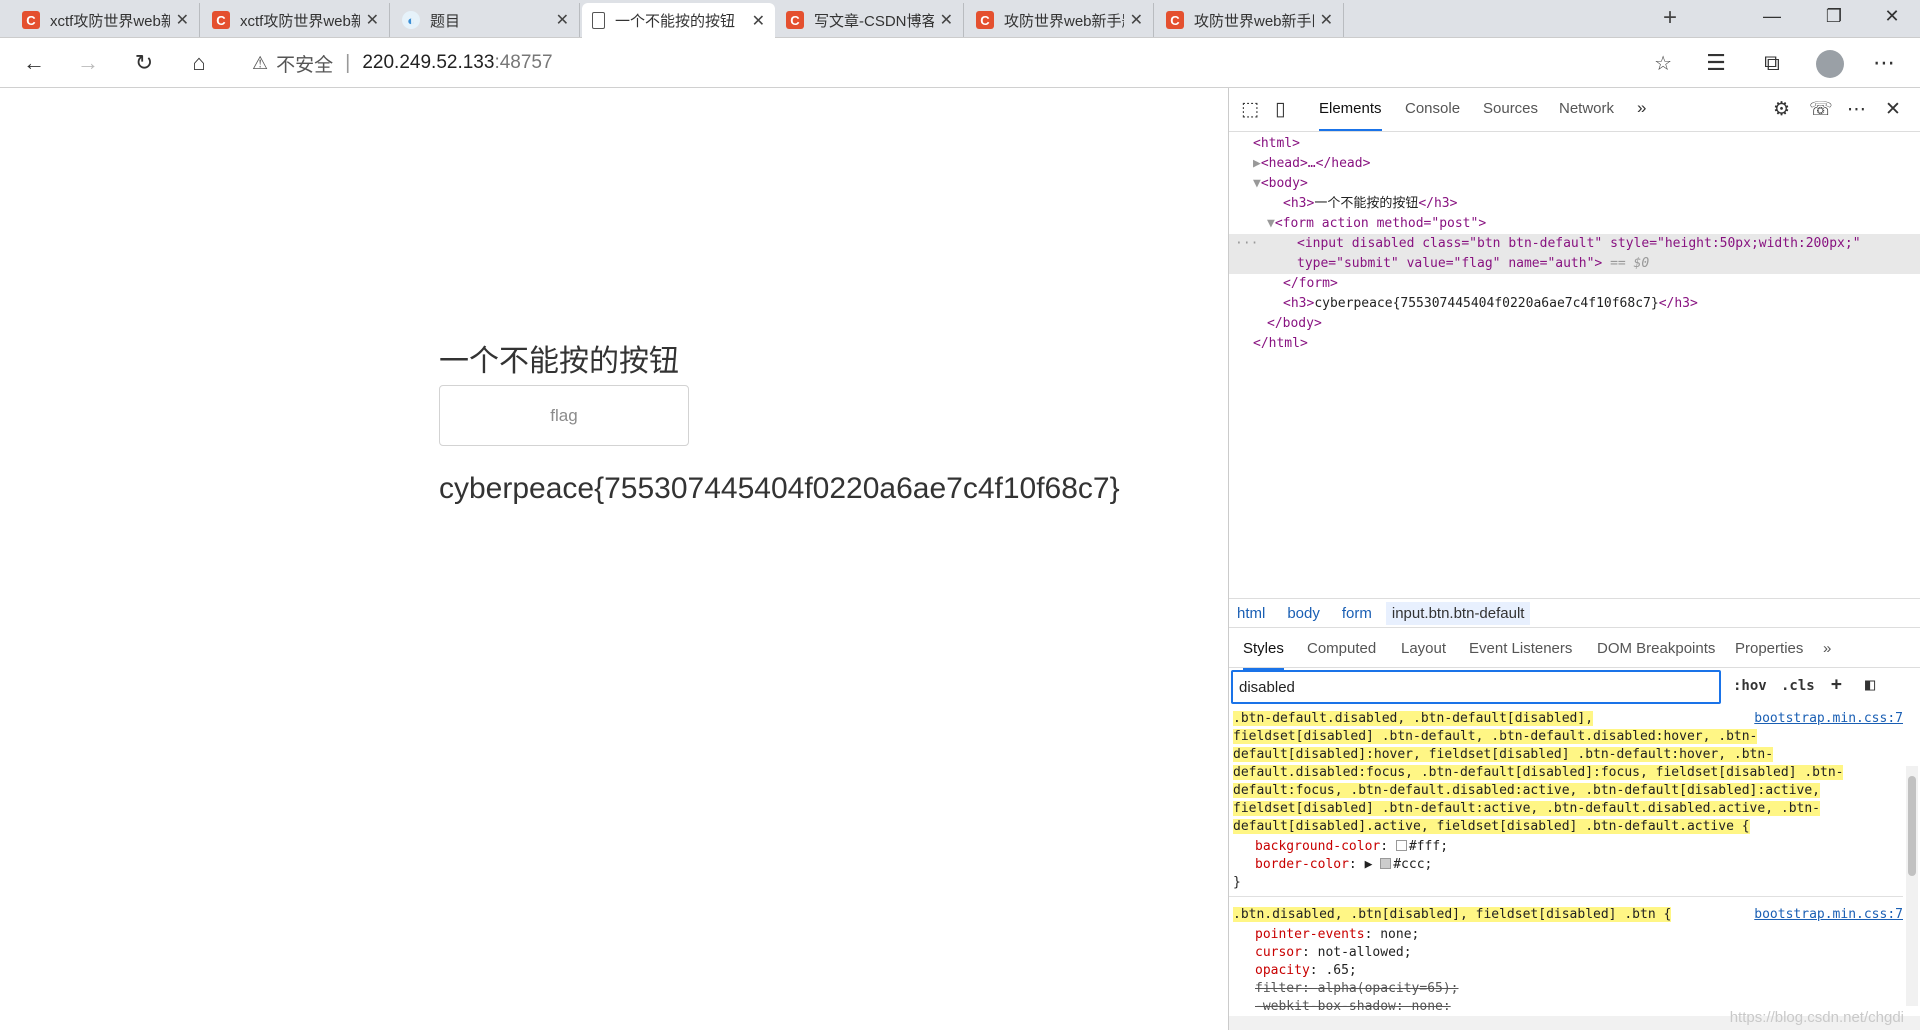 This screenshot has width=1920, height=1030. What do you see at coordinates (1376, 224) in the screenshot?
I see `dom-node-form: ▼<form action method="post">` at bounding box center [1376, 224].